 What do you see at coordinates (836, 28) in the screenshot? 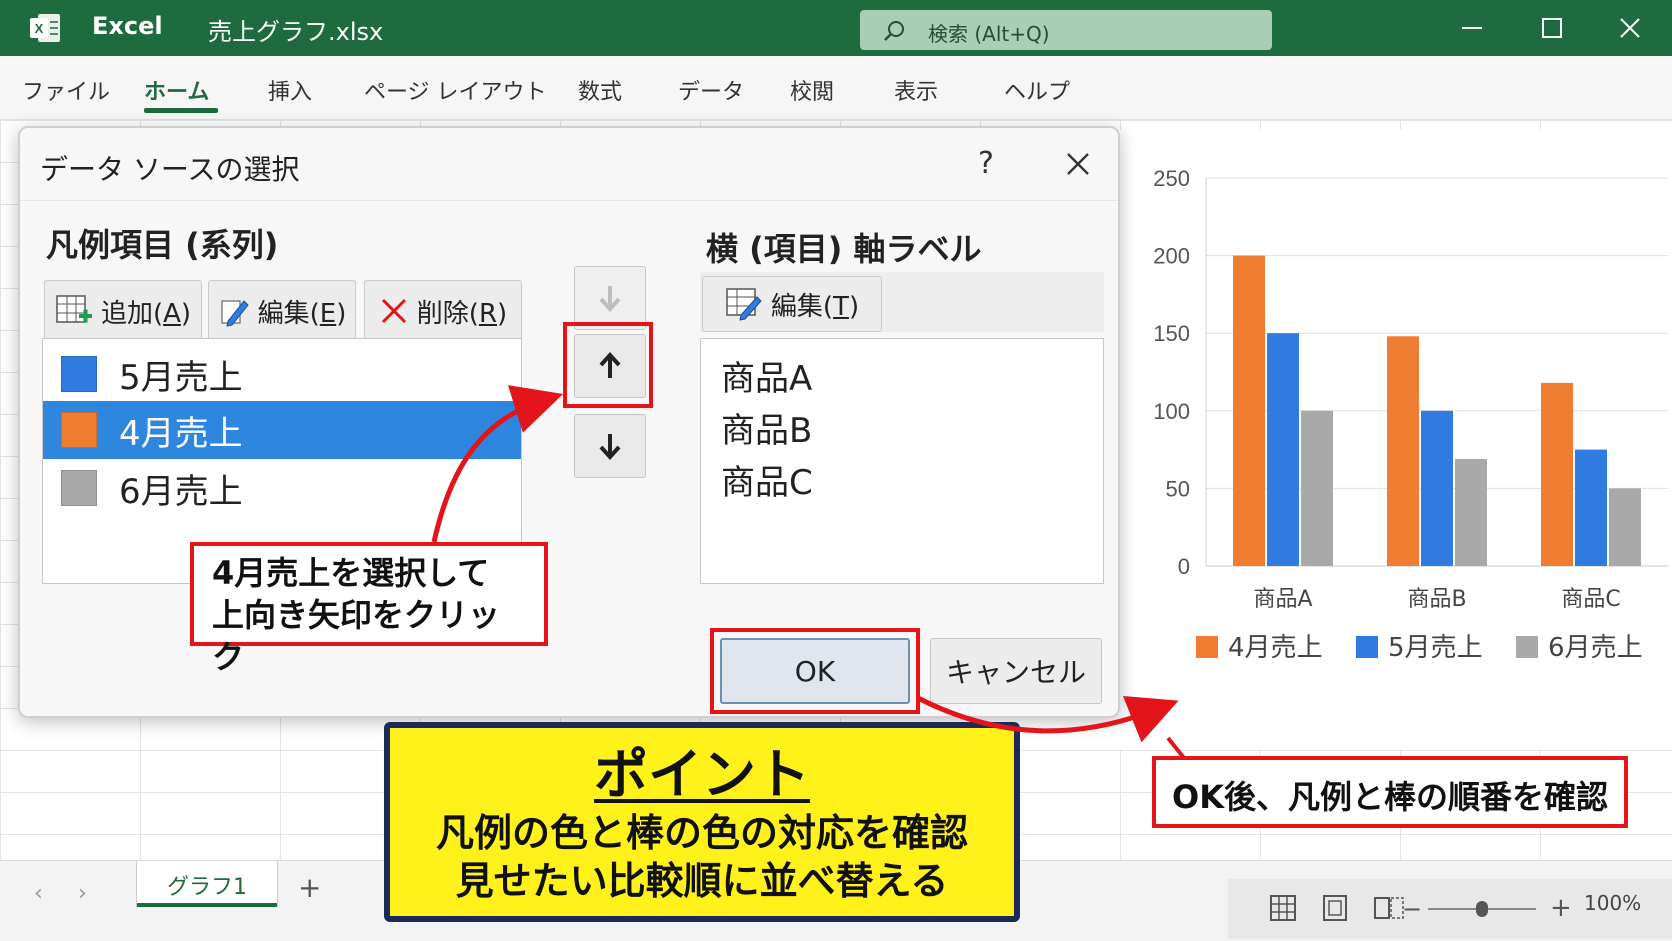
I see `title-bar: X Excel 売上グラフ.xlsx 検索 (Alt+Q)` at bounding box center [836, 28].